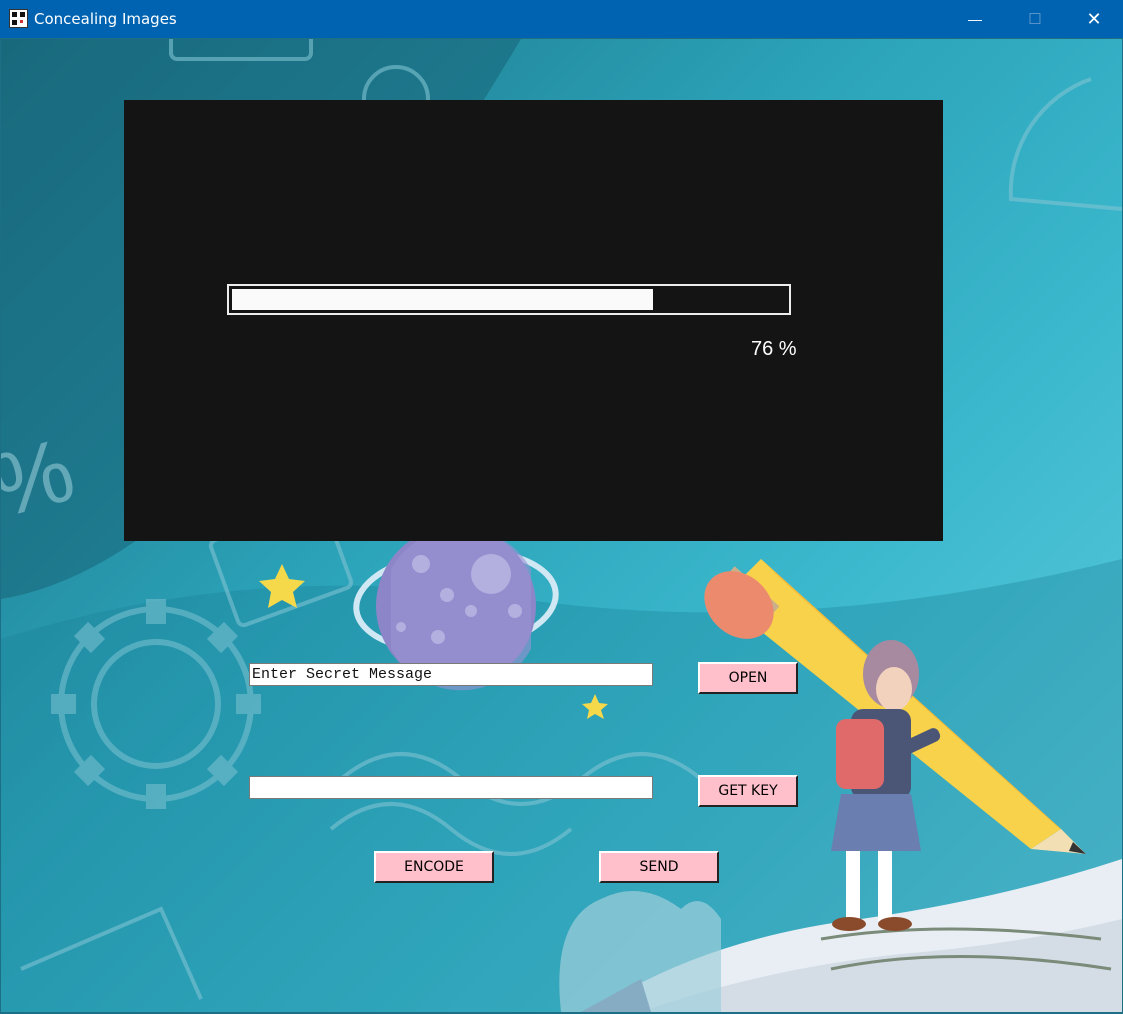  What do you see at coordinates (748, 678) in the screenshot?
I see `open-button: OPEN` at bounding box center [748, 678].